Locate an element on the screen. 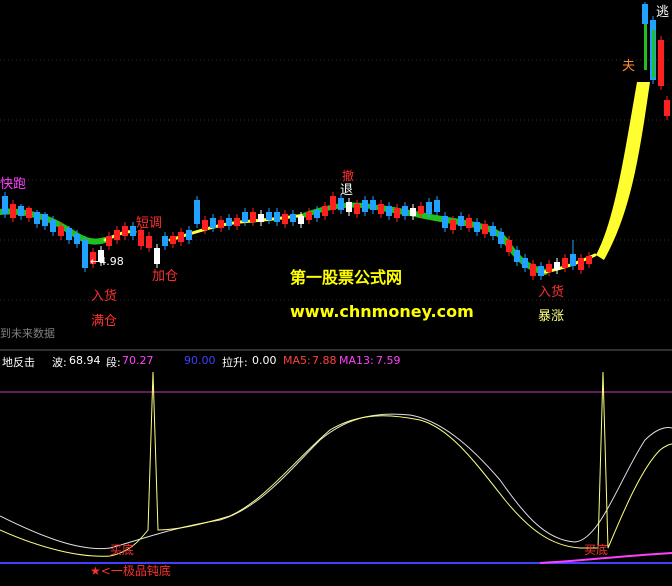 This screenshot has height=586, width=672. lasheng-label: 拉升: is located at coordinates (235, 362).